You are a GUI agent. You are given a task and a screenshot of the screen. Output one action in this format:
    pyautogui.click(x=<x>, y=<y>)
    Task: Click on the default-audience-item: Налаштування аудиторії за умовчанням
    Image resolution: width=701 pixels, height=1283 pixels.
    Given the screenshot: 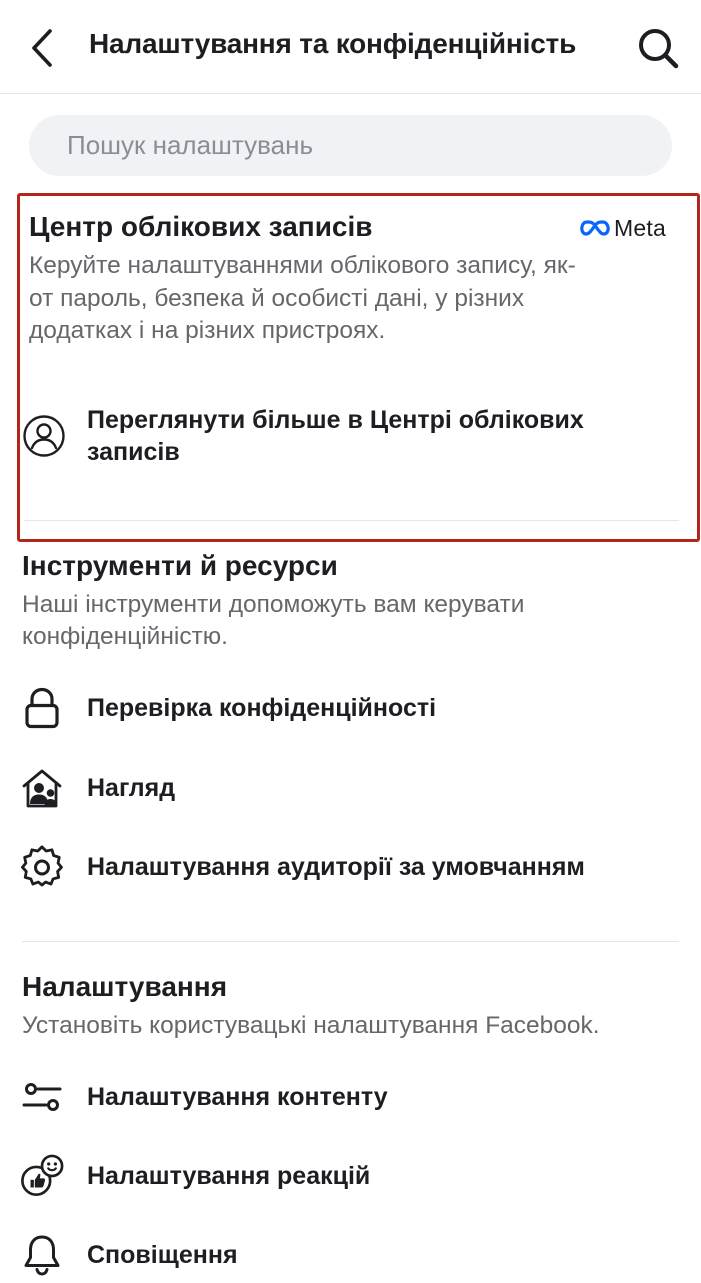 What is the action you would take?
    pyautogui.click(x=350, y=867)
    